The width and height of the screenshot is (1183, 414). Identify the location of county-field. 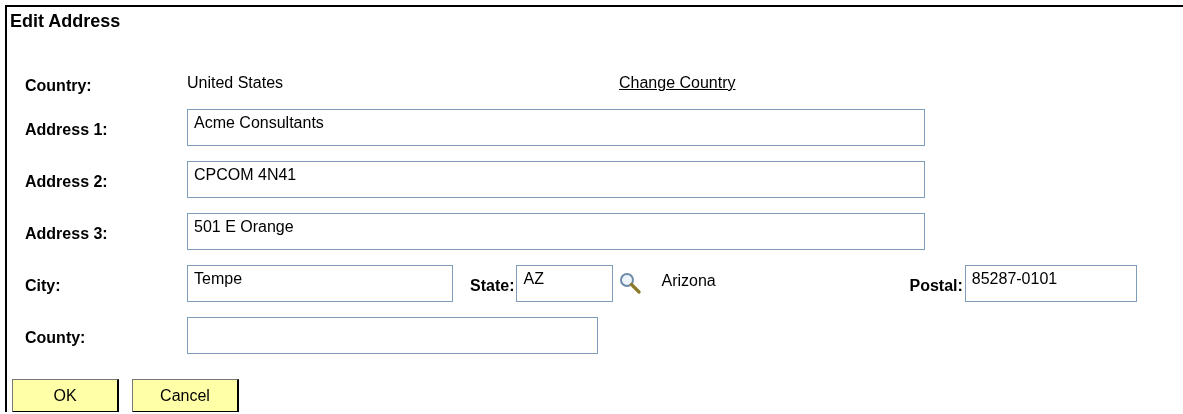
(392, 335).